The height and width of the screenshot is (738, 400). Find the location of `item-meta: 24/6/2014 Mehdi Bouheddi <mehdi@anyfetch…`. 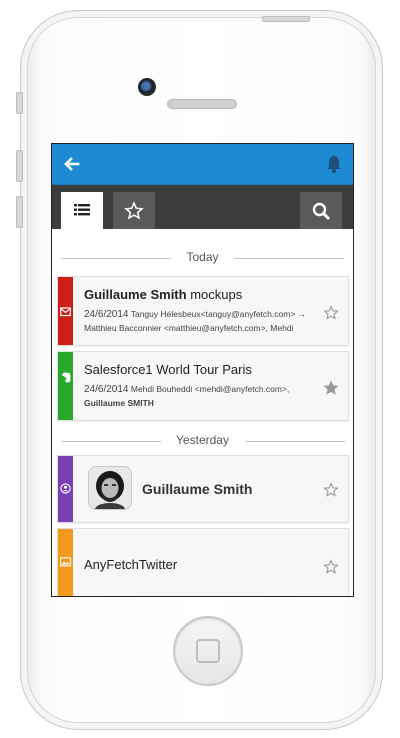

item-meta: 24/6/2014 Mehdi Bouheddi <mehdi@anyfetch… is located at coordinates (186, 389).